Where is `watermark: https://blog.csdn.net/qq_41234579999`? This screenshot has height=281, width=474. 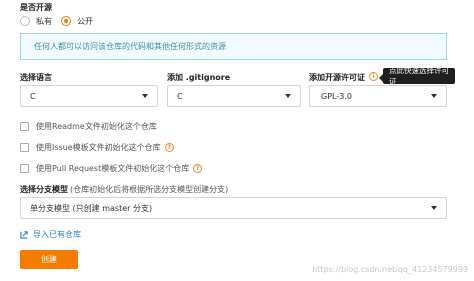
watermark: https://blog.csdn.net/qq_41234579999 is located at coordinates (390, 269).